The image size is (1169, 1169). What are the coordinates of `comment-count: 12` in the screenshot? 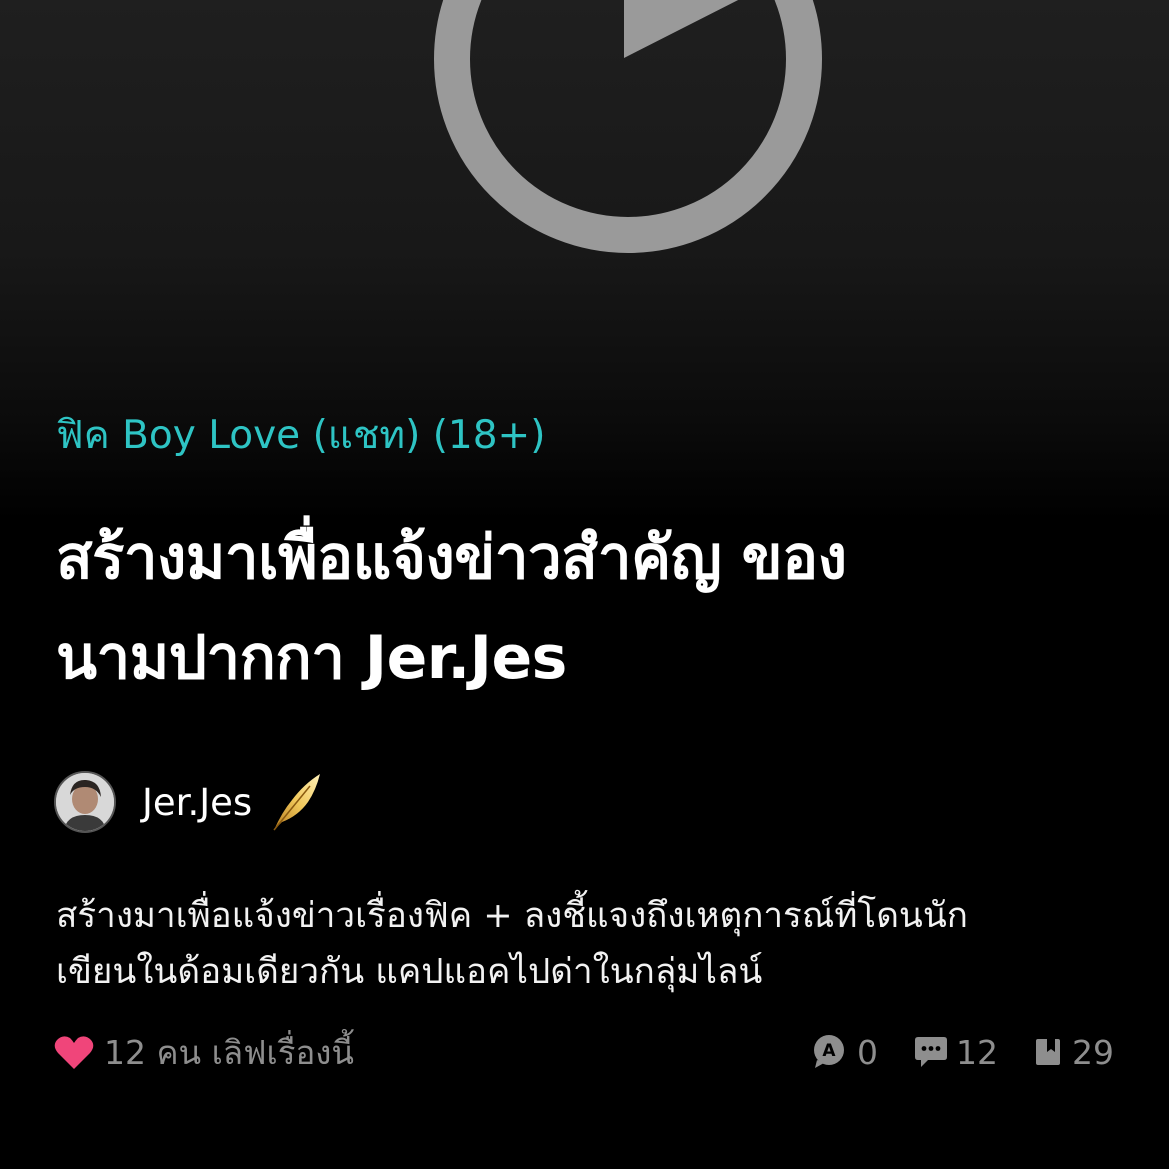 It's located at (956, 1052).